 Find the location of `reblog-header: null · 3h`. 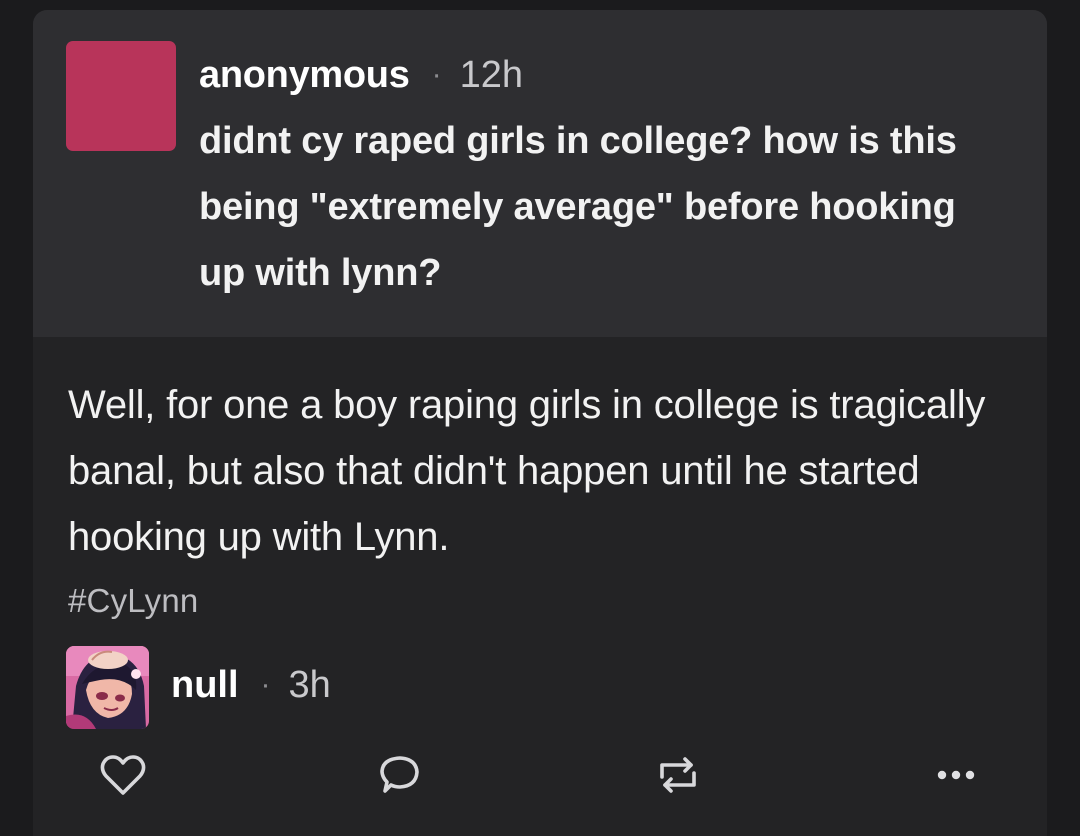

reblog-header: null · 3h is located at coordinates (251, 685).